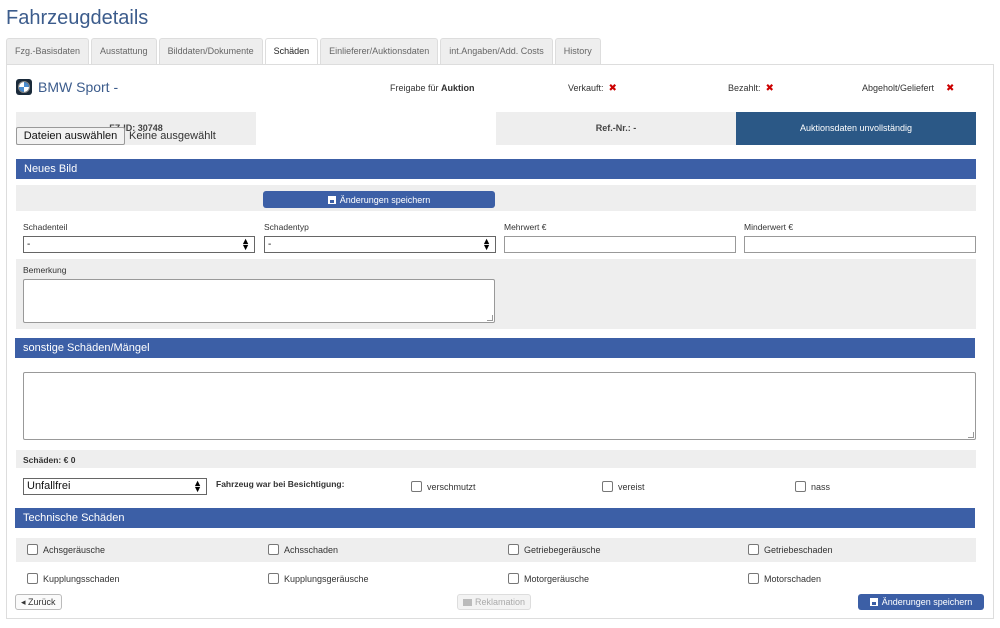 This screenshot has width=1000, height=628. What do you see at coordinates (623, 486) in the screenshot?
I see `checkbox-vereist: vereist` at bounding box center [623, 486].